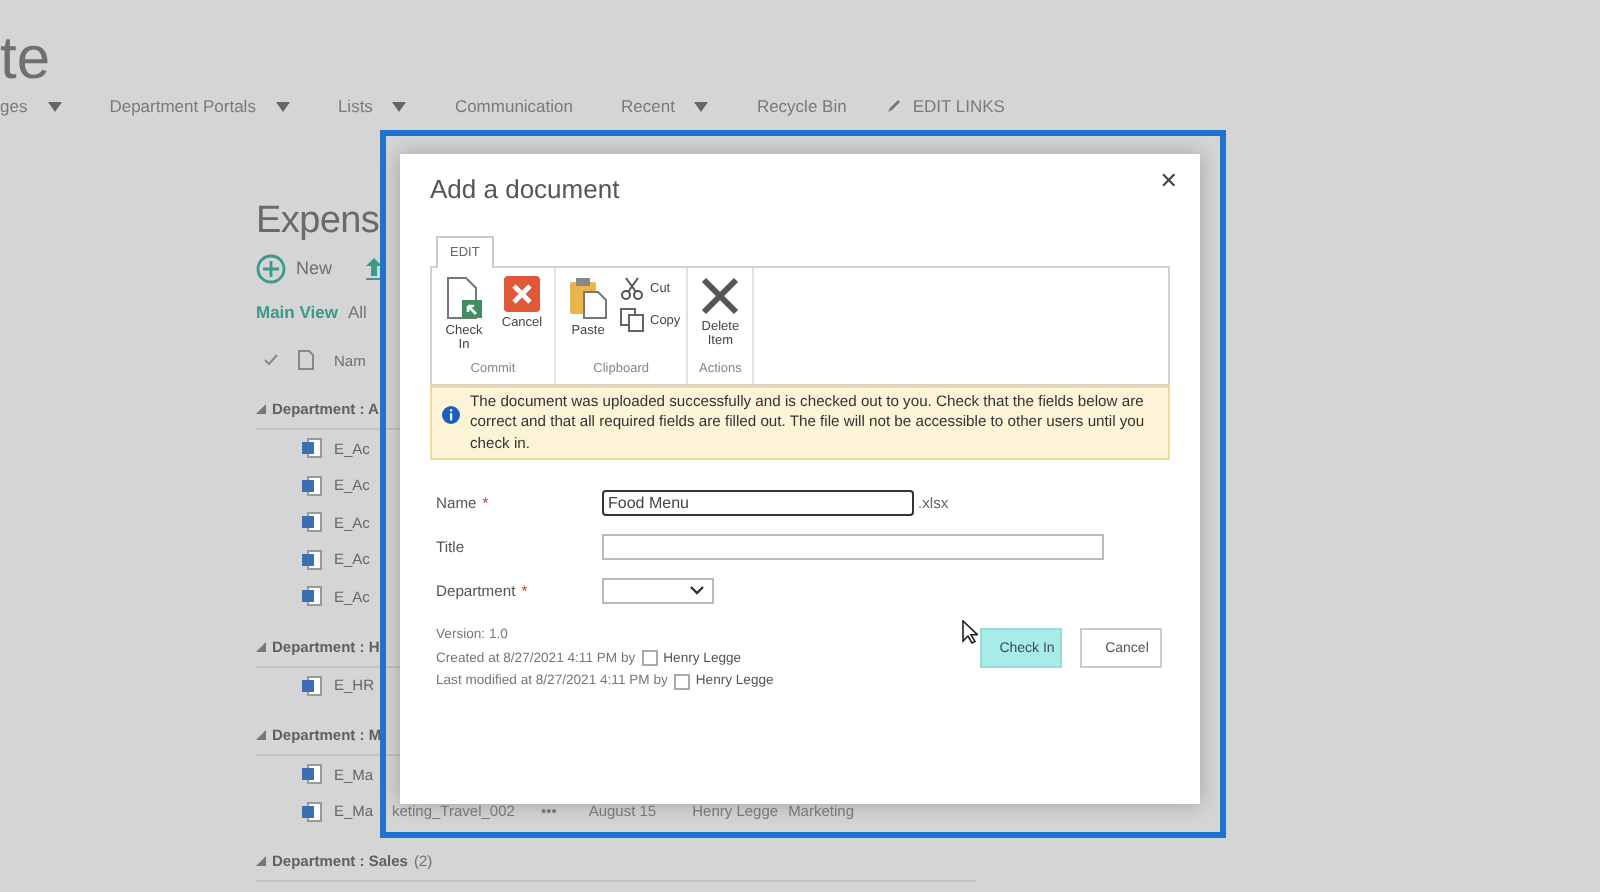 Image resolution: width=1600 pixels, height=892 pixels. I want to click on nav-link: Communication, so click(513, 106).